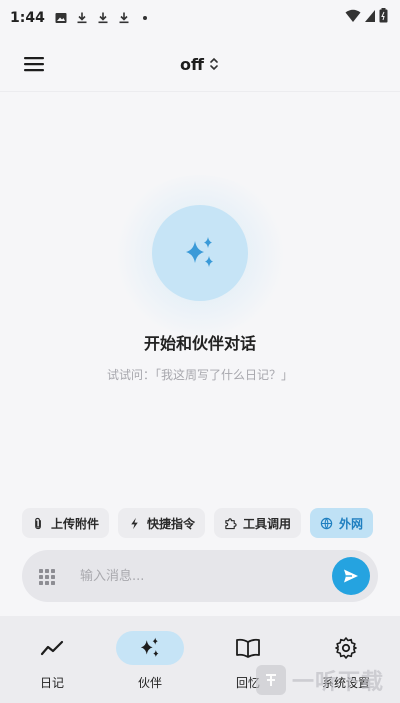  Describe the element at coordinates (267, 523) in the screenshot. I see `chip-label: 工具调用` at that location.